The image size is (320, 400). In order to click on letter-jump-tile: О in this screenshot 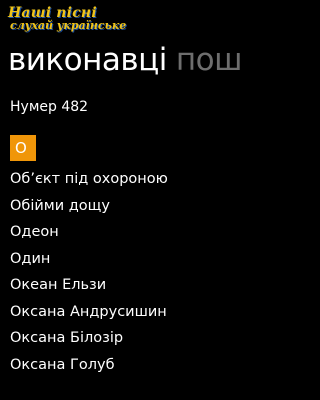, I will do `click(23, 148)`.